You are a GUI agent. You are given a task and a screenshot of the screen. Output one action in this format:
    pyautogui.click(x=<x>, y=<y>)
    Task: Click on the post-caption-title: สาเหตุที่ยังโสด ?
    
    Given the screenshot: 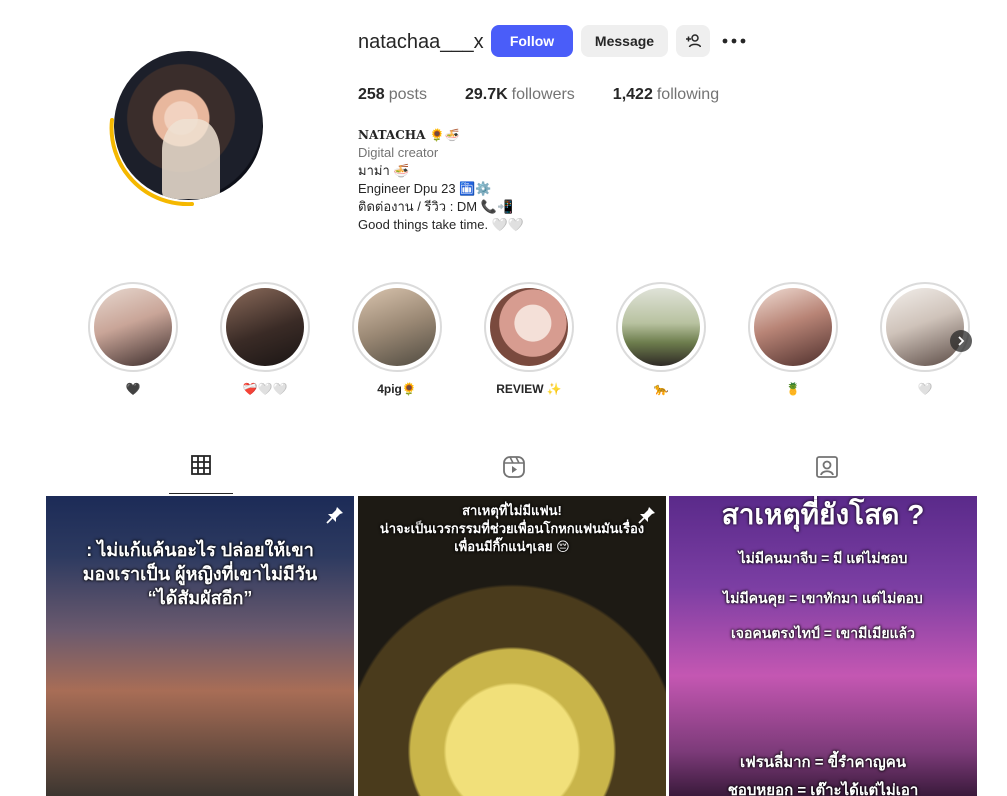 What is the action you would take?
    pyautogui.click(x=823, y=514)
    